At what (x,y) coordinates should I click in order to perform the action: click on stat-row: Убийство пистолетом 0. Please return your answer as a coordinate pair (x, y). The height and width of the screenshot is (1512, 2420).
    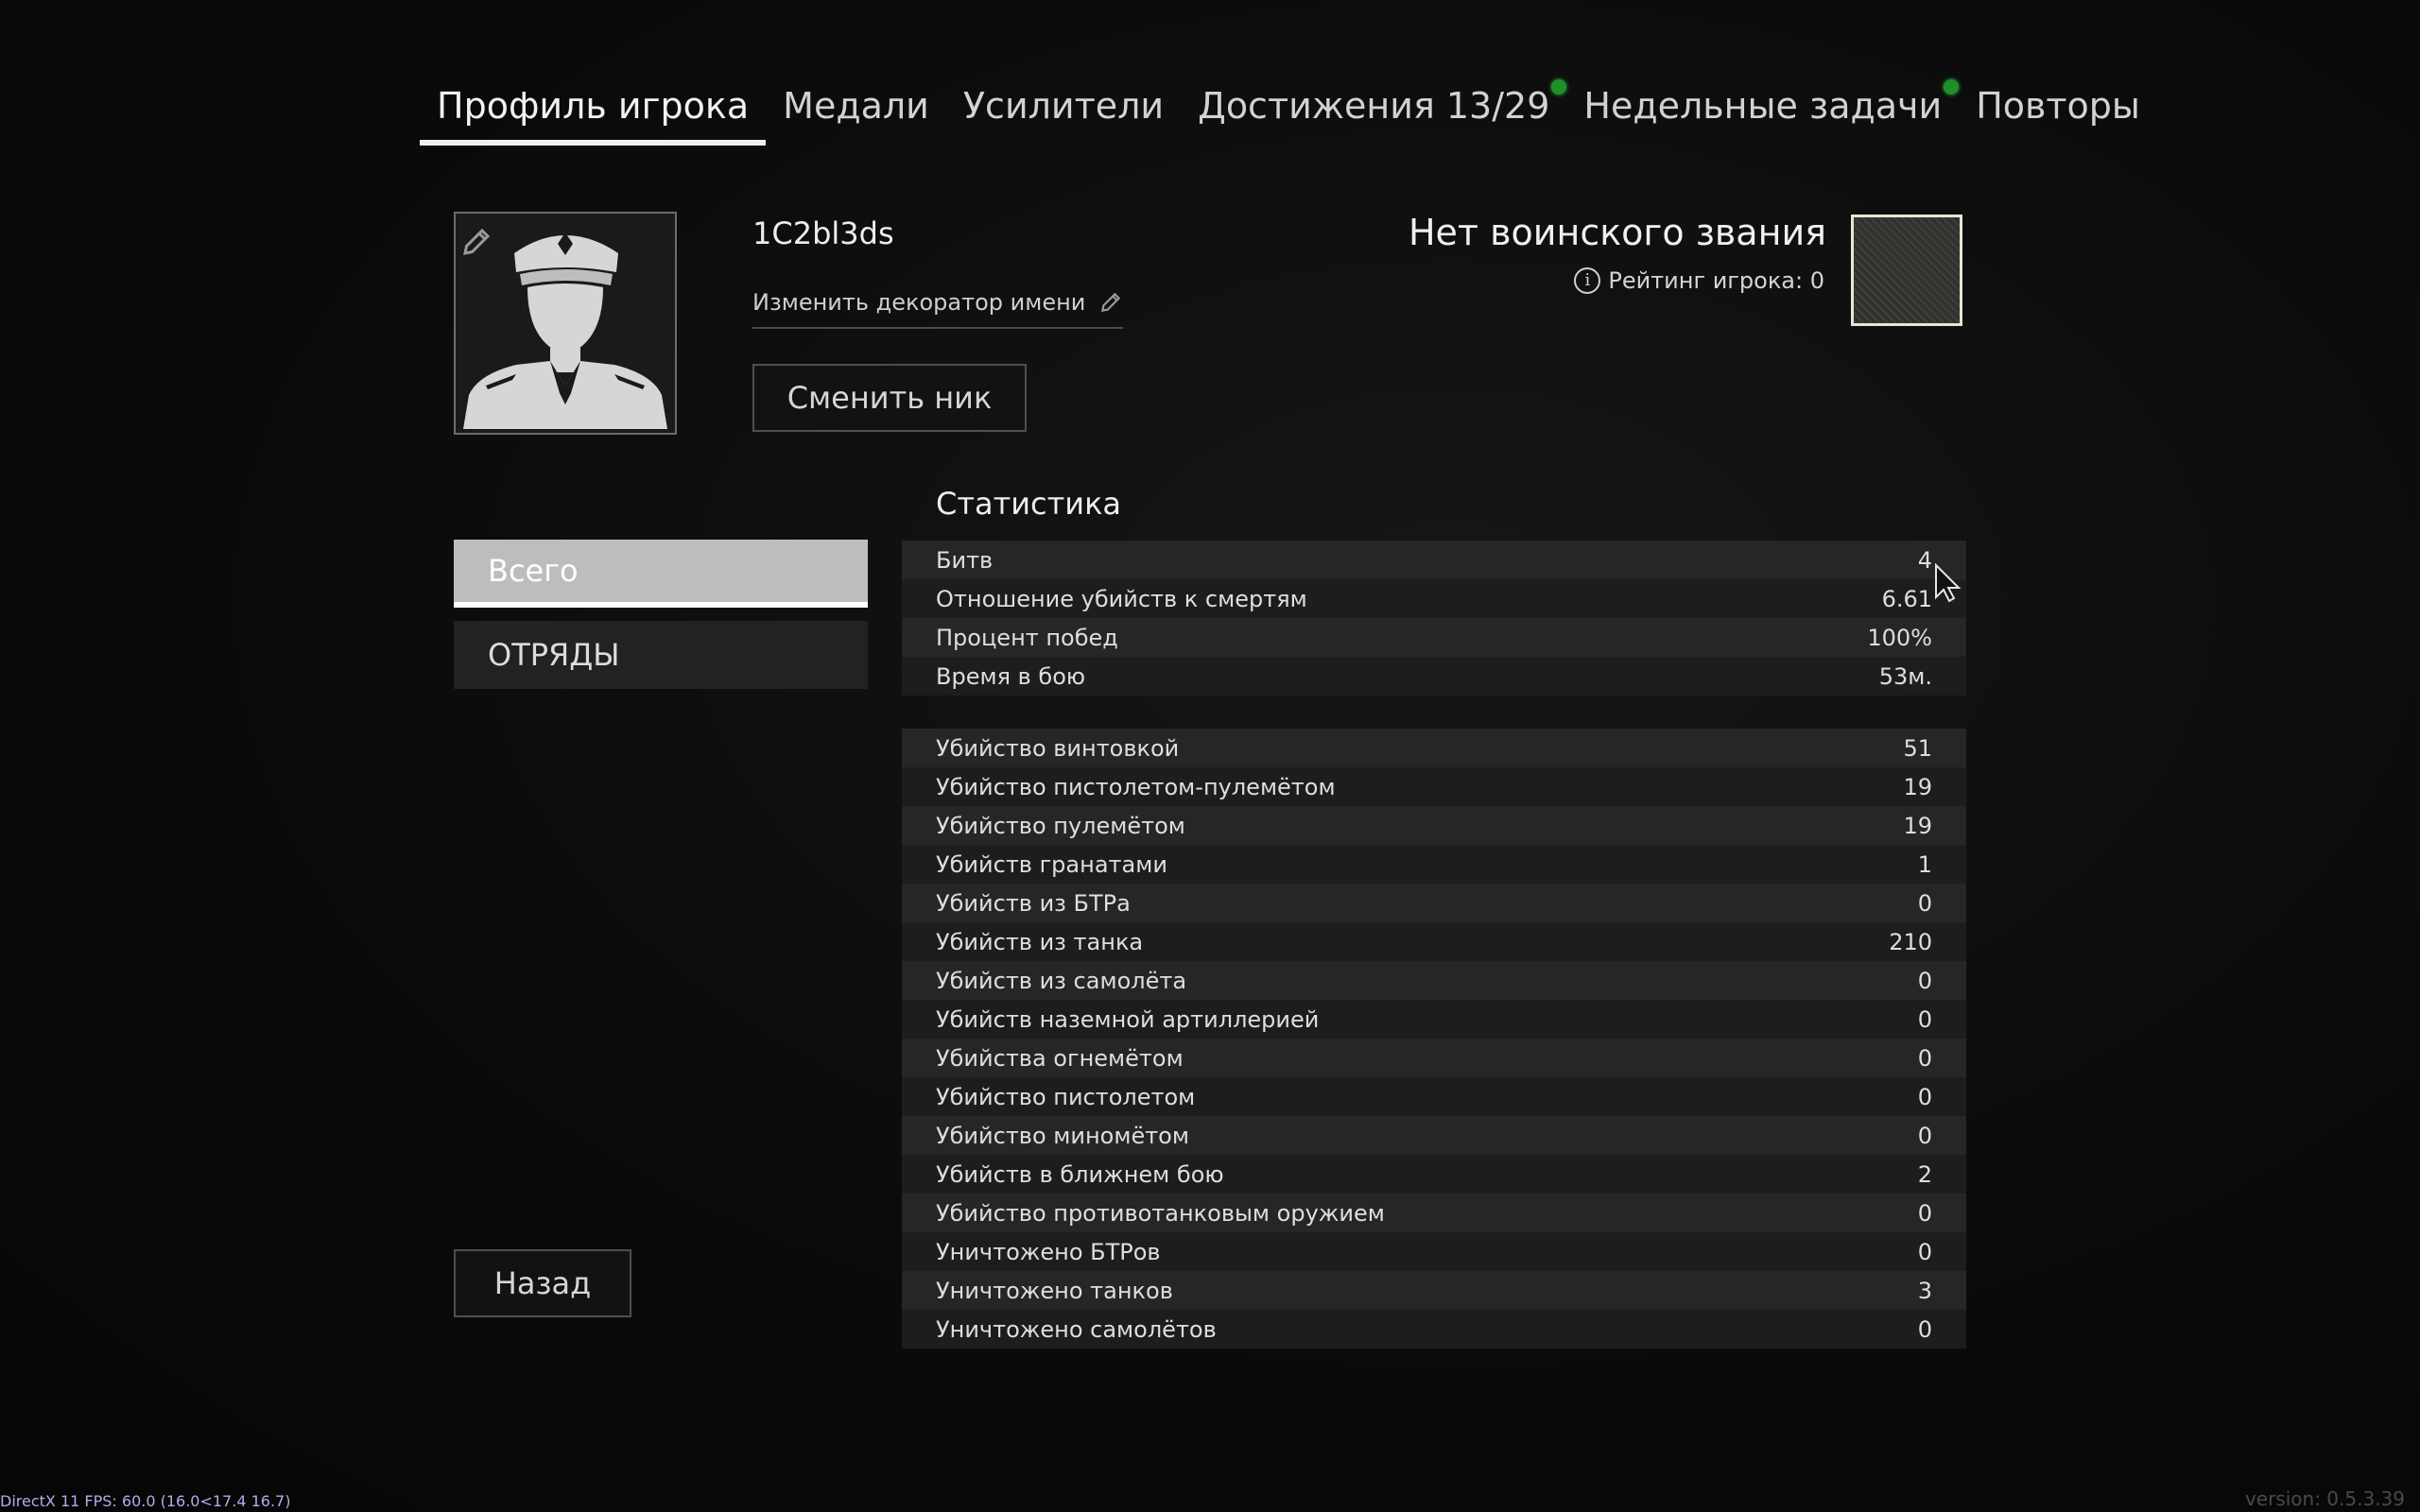
    Looking at the image, I should click on (1434, 1096).